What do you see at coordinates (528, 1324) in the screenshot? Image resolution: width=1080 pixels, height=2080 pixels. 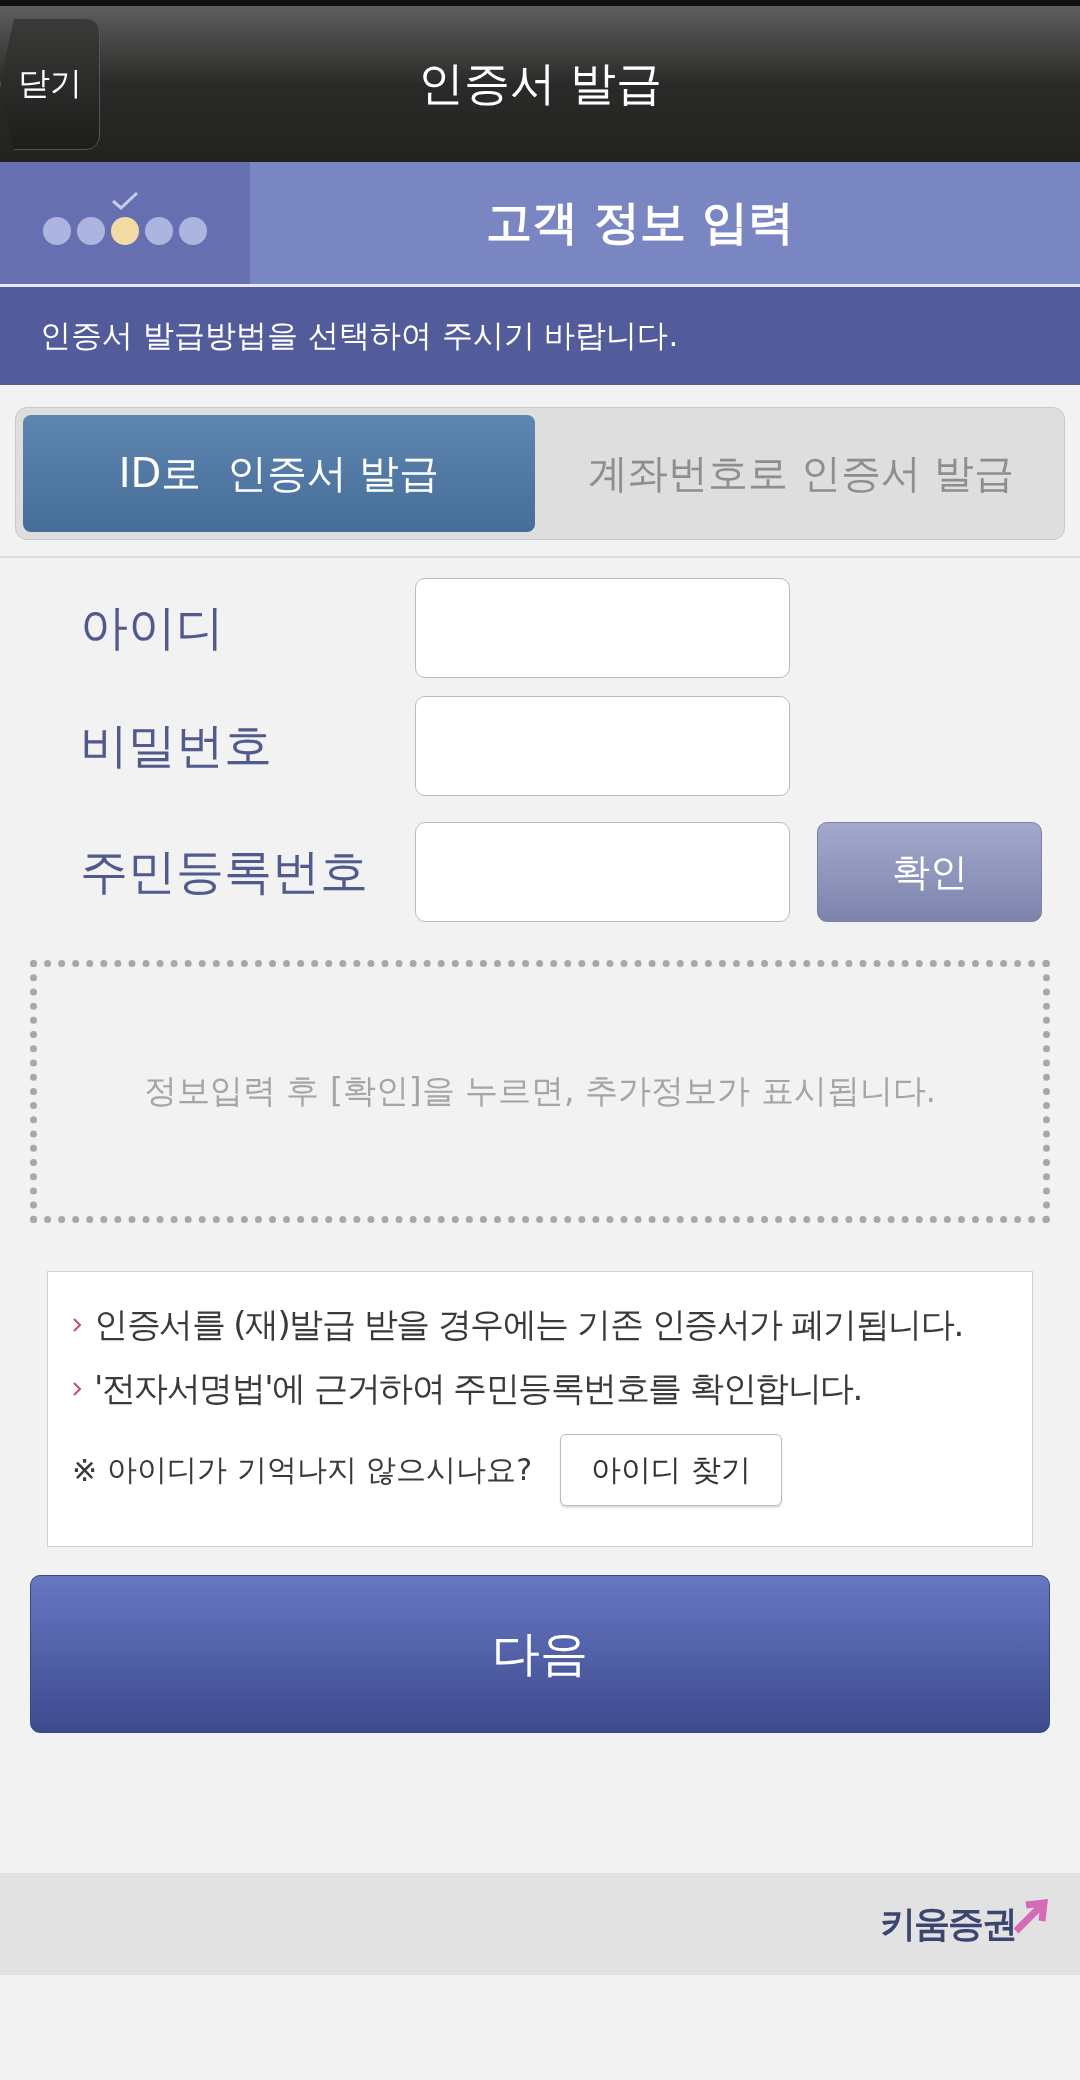 I see `info-text: 인증서를 (재)발급 받을 경우에는 기존 인증서가 폐기됩니다.` at bounding box center [528, 1324].